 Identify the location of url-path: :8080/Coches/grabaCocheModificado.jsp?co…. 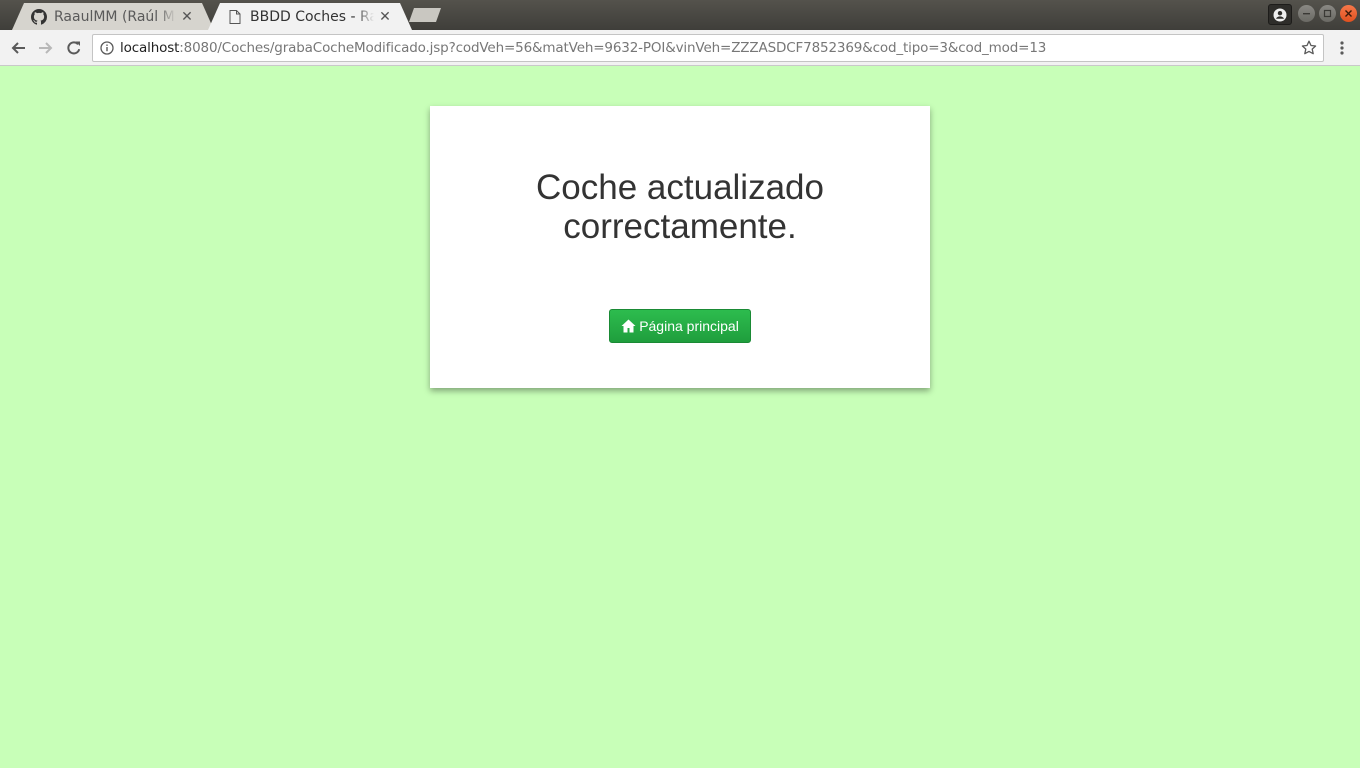
(613, 48).